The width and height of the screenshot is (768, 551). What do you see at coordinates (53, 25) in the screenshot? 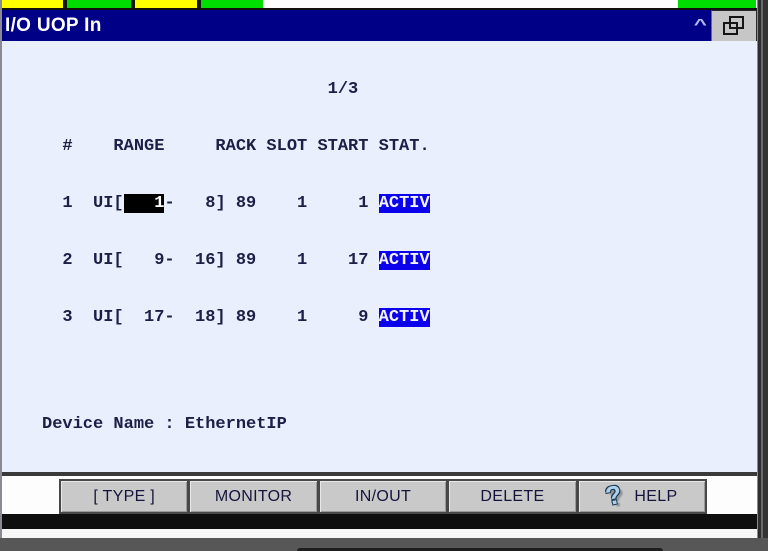
I see `page-title: I/O UOP In` at bounding box center [53, 25].